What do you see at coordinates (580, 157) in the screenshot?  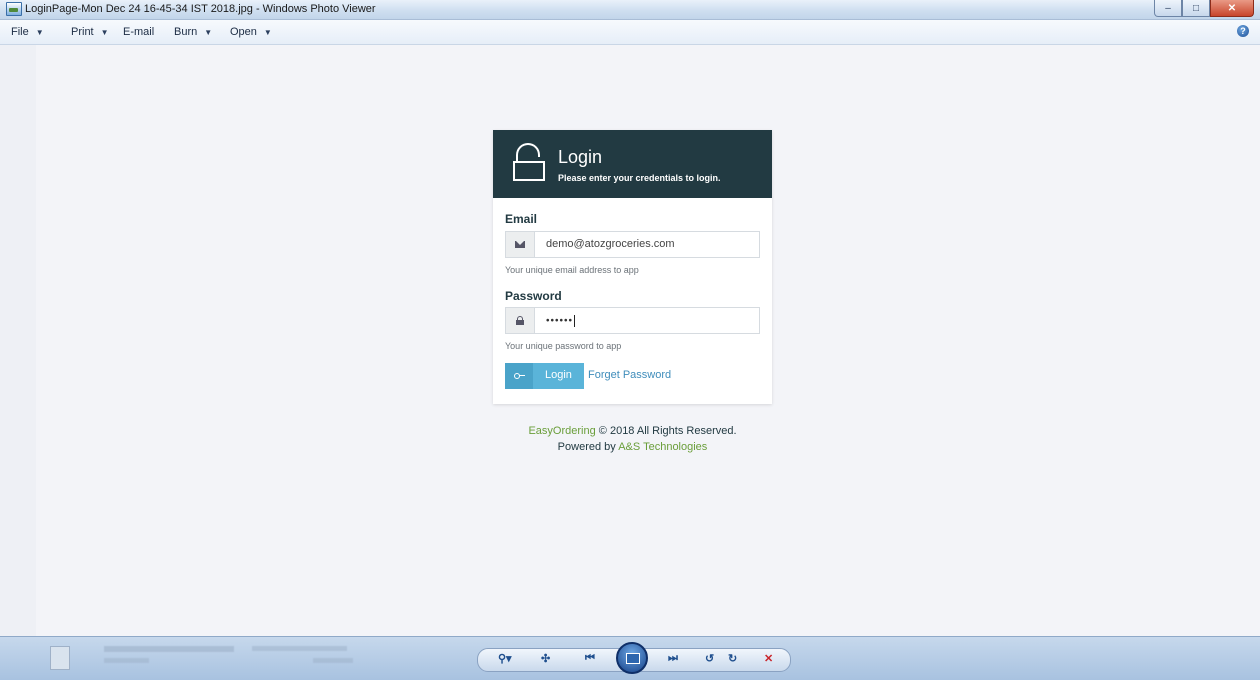 I see `login-title: Login` at bounding box center [580, 157].